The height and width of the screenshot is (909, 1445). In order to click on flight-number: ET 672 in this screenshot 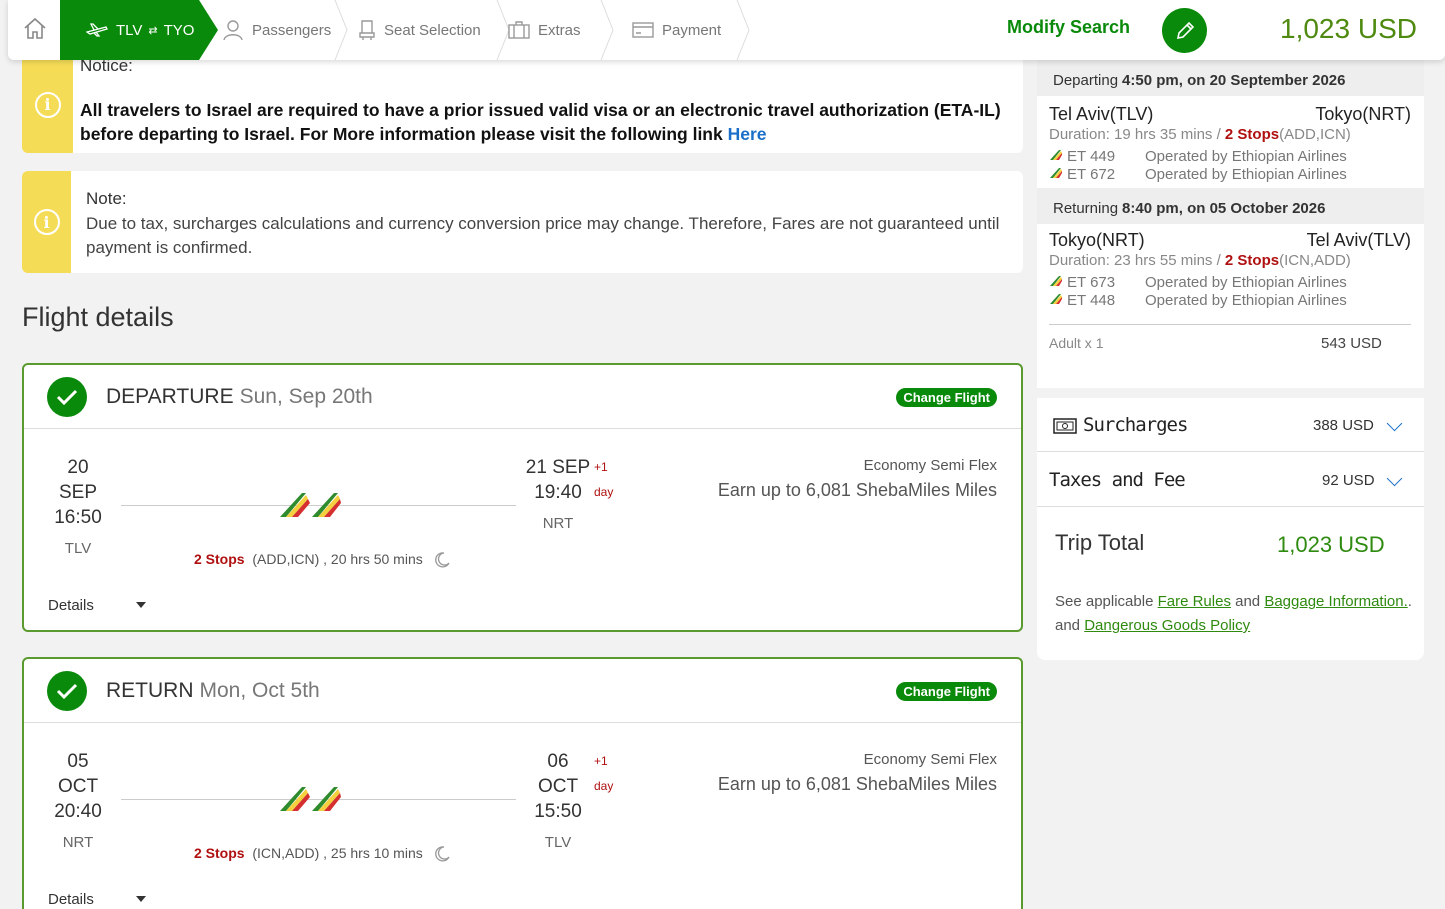, I will do `click(1091, 174)`.